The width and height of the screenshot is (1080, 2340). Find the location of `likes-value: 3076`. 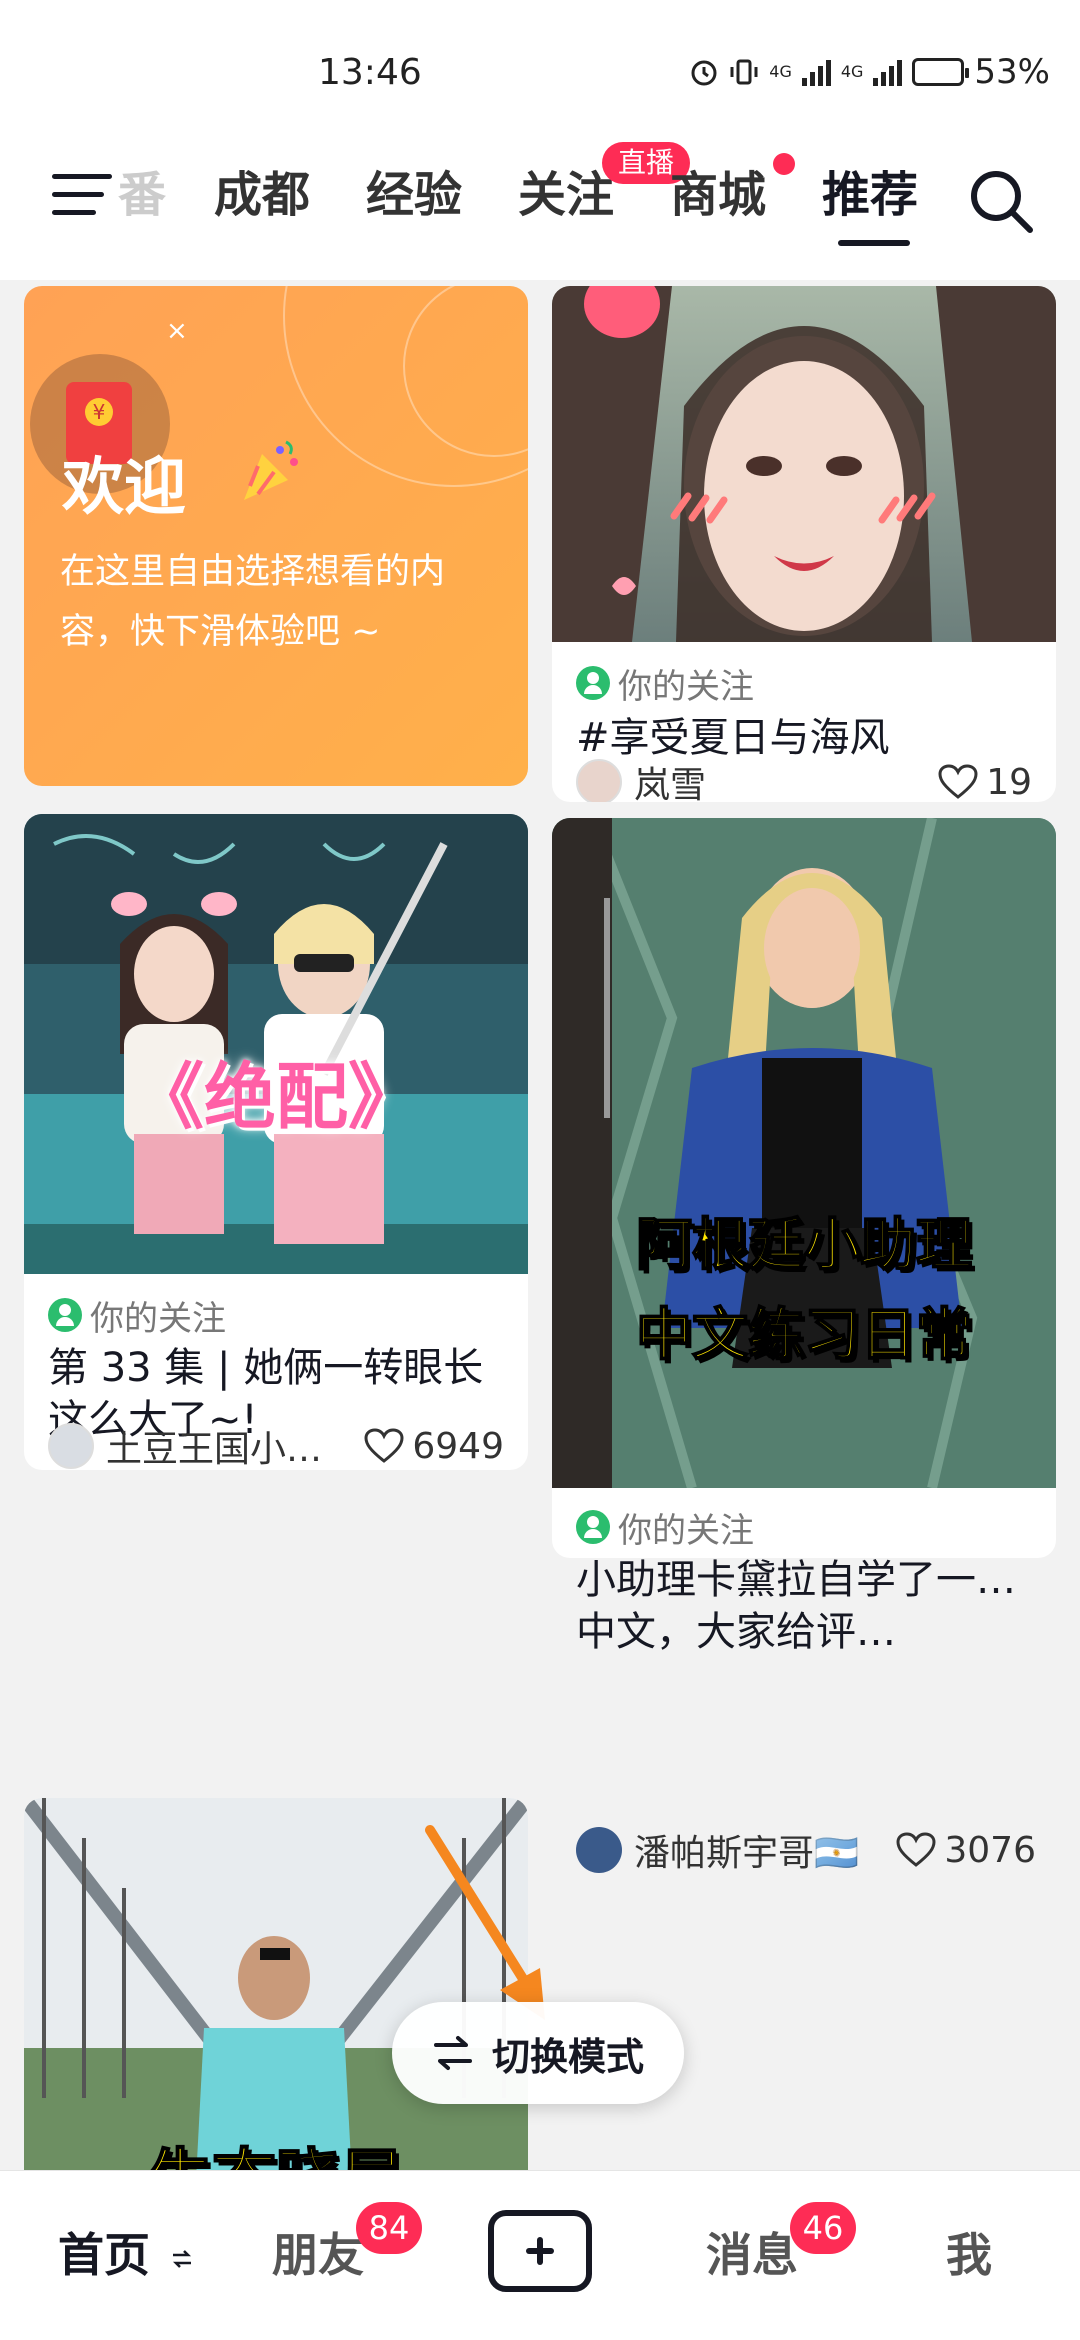

likes-value: 3076 is located at coordinates (990, 1850).